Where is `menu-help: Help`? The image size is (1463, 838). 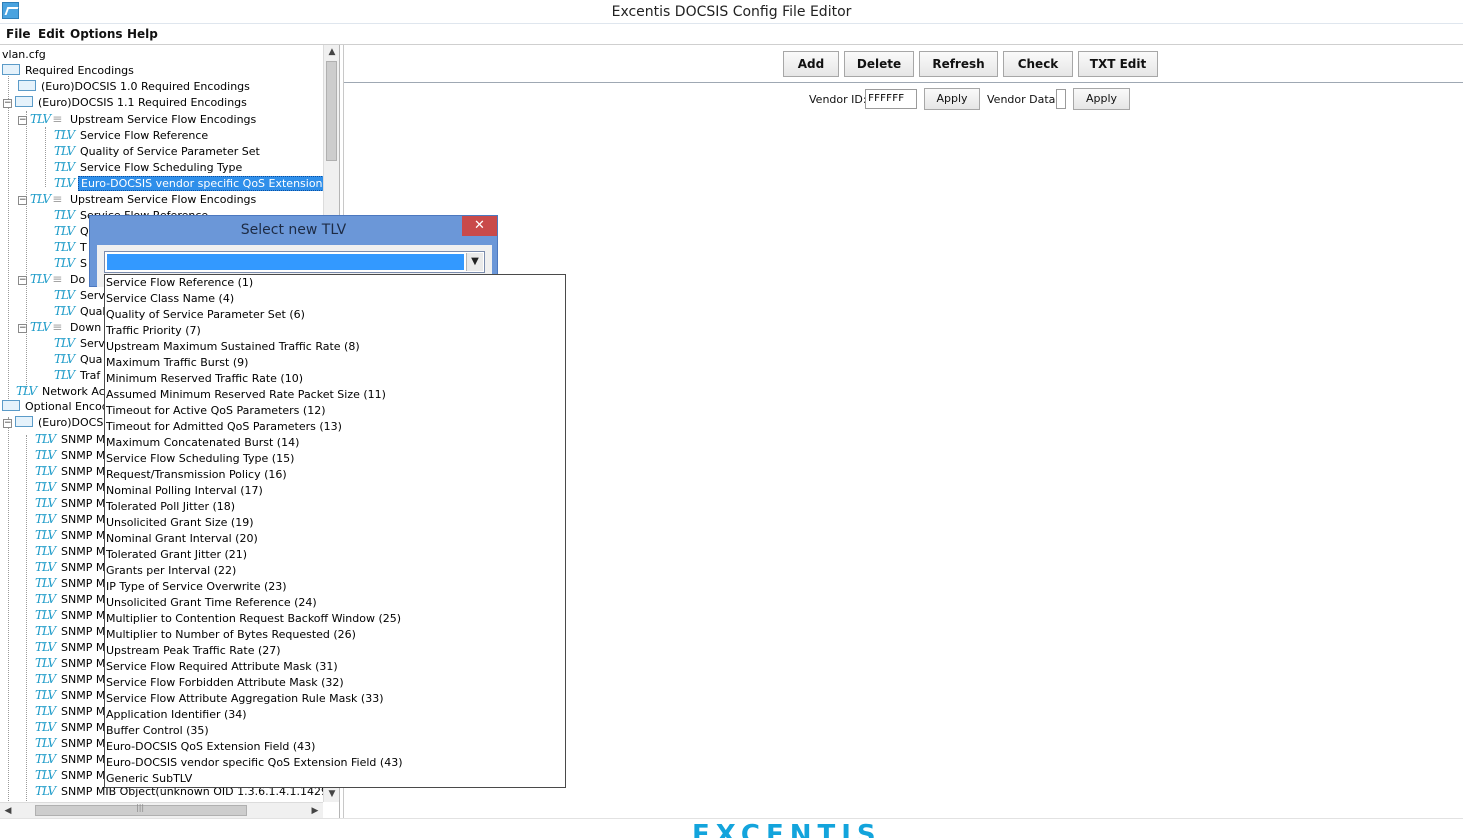 menu-help: Help is located at coordinates (142, 34).